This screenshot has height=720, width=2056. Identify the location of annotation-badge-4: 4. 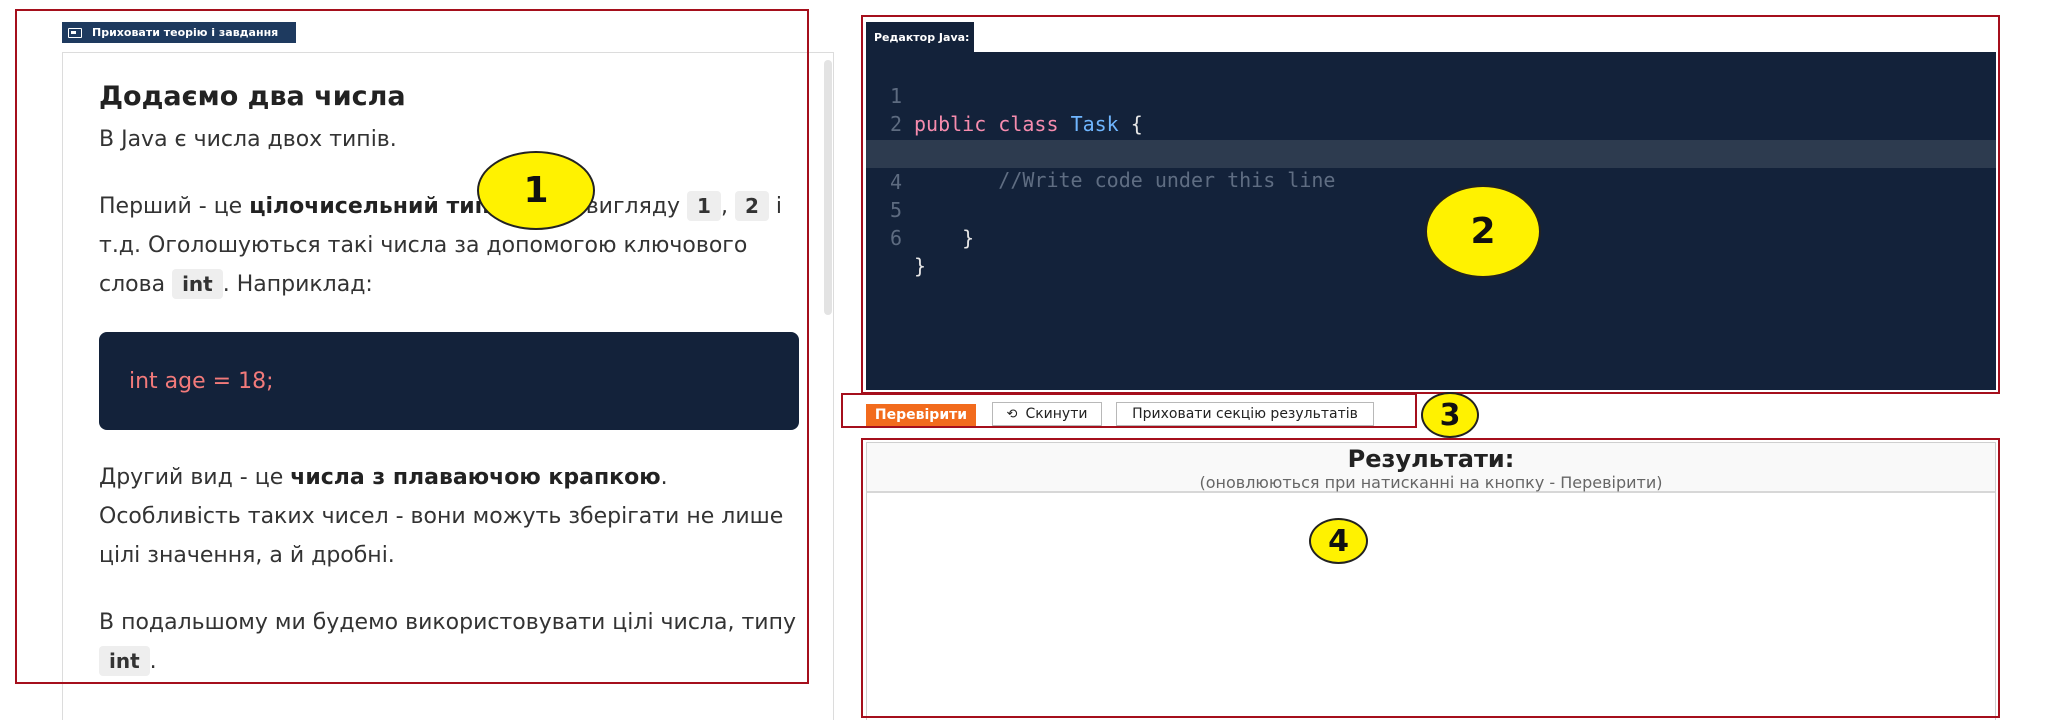
(1338, 541).